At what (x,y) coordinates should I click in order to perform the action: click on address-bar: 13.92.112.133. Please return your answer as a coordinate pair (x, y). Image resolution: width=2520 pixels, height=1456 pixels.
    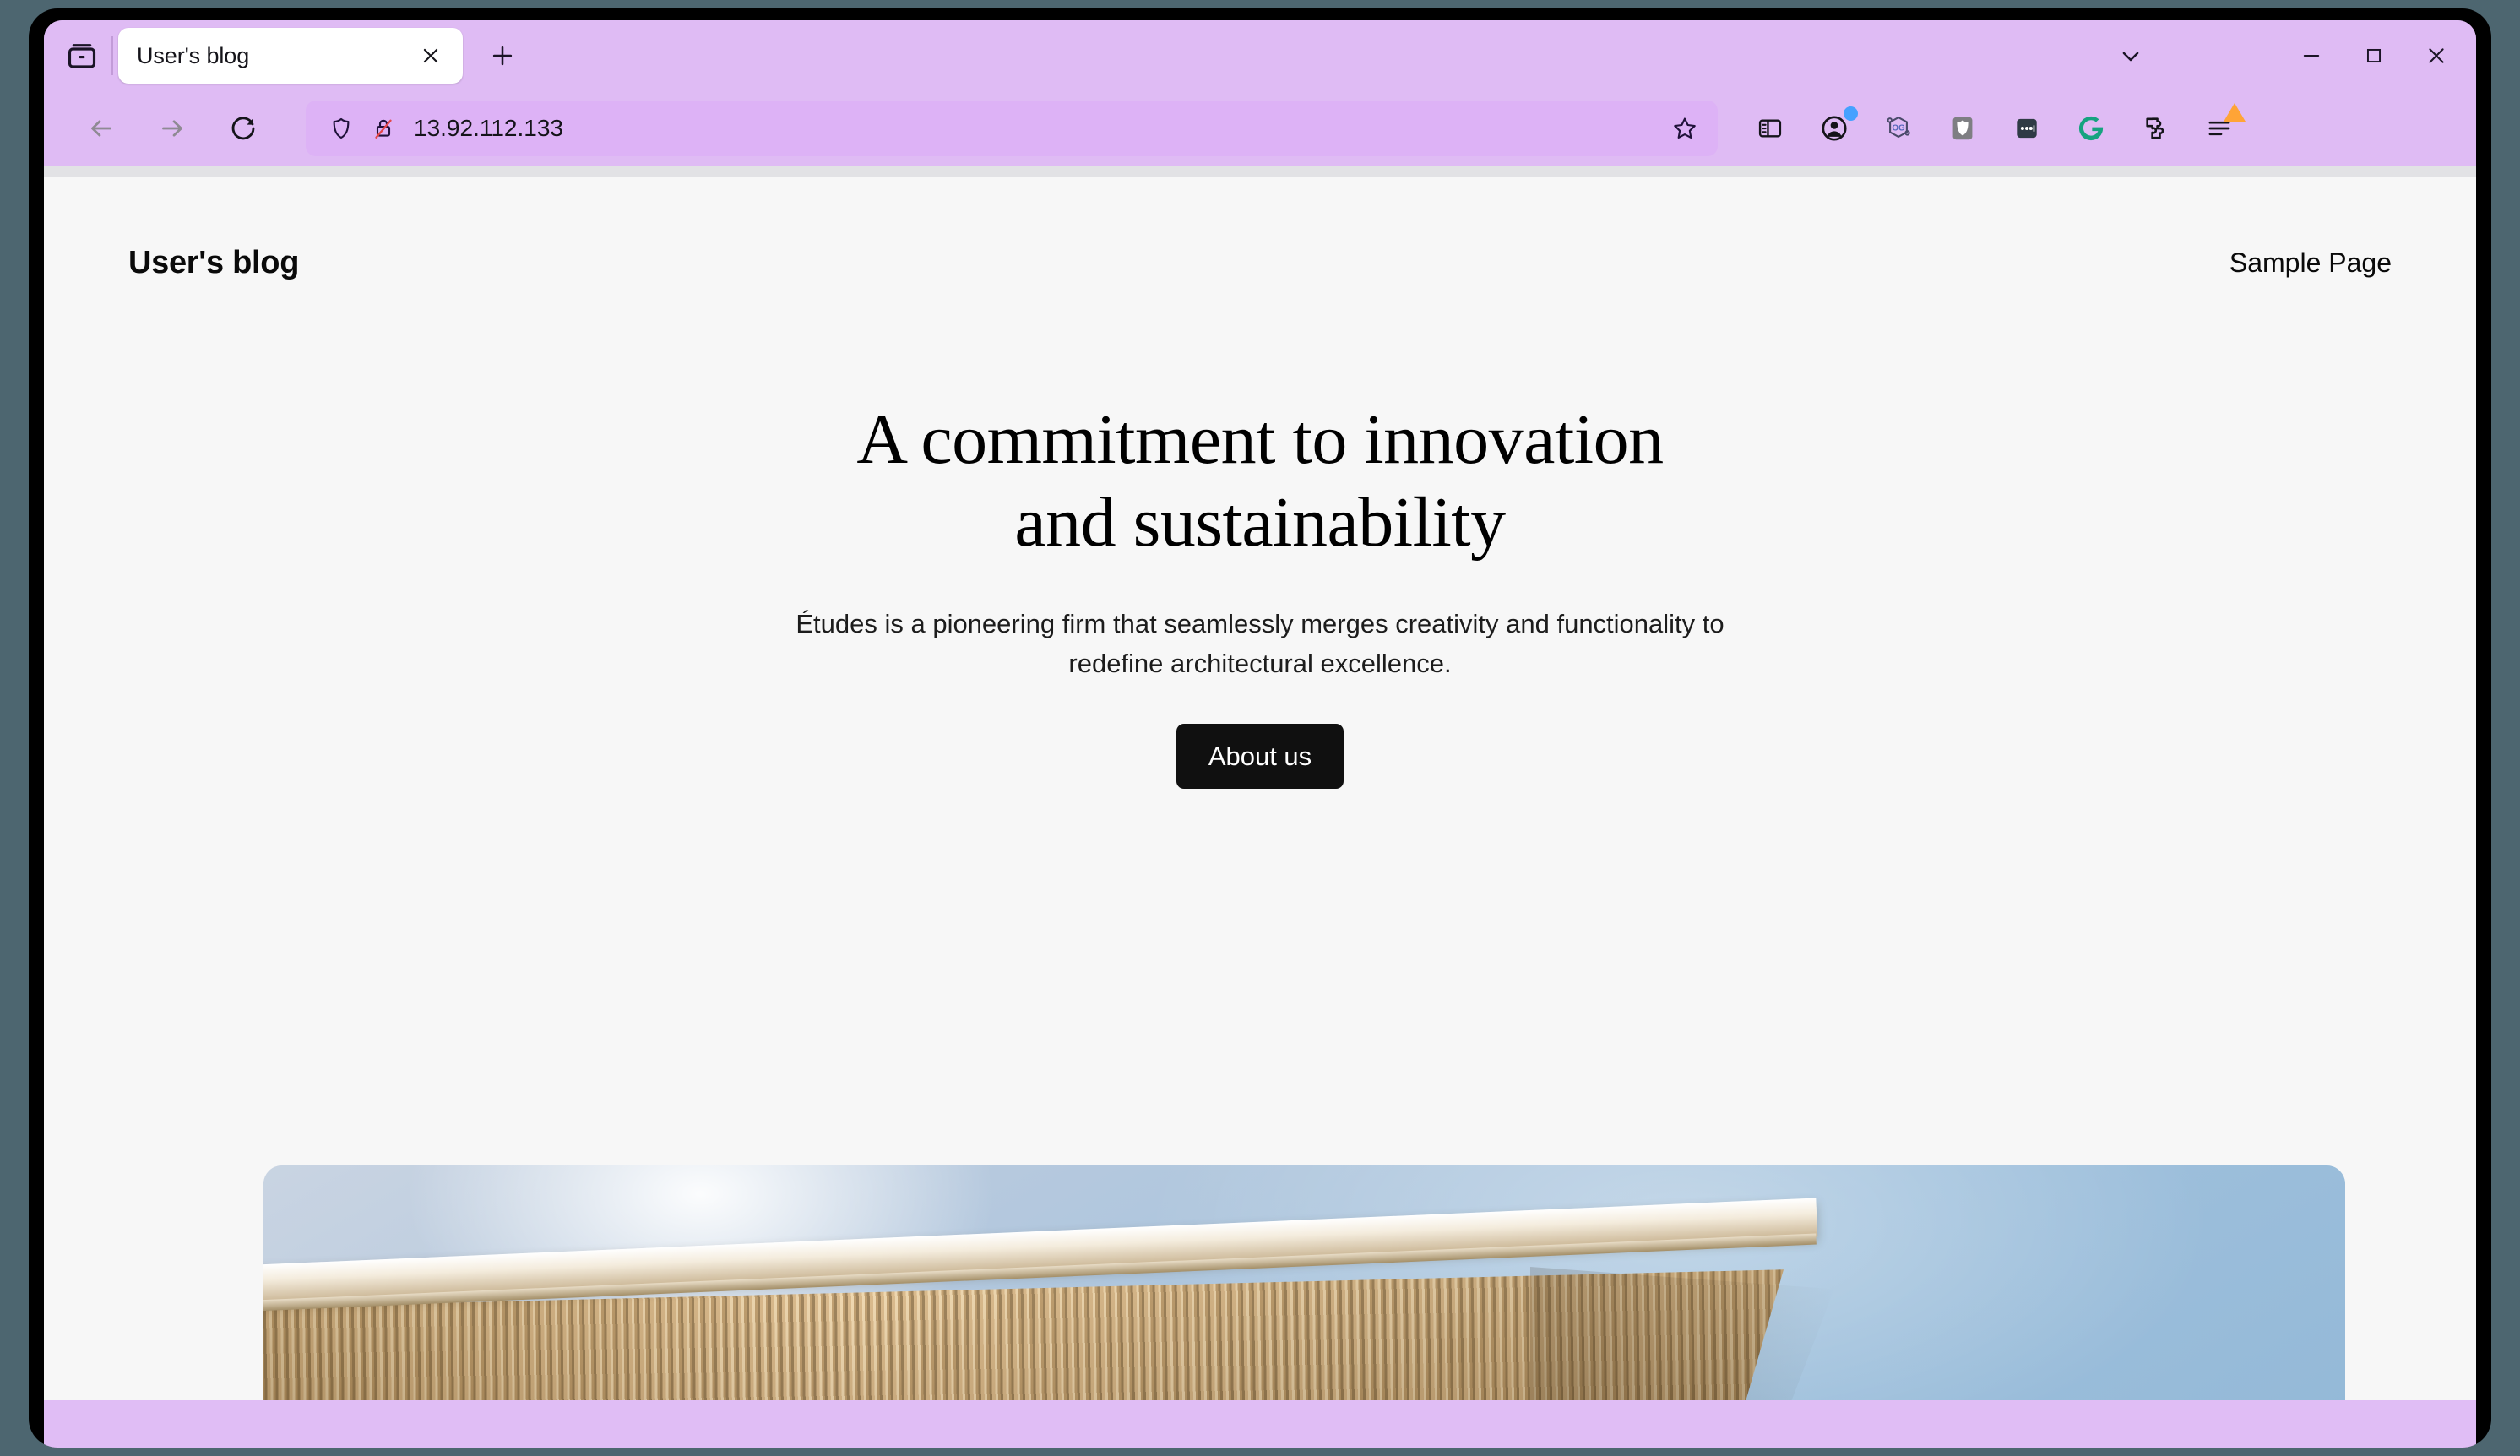
    Looking at the image, I should click on (1012, 128).